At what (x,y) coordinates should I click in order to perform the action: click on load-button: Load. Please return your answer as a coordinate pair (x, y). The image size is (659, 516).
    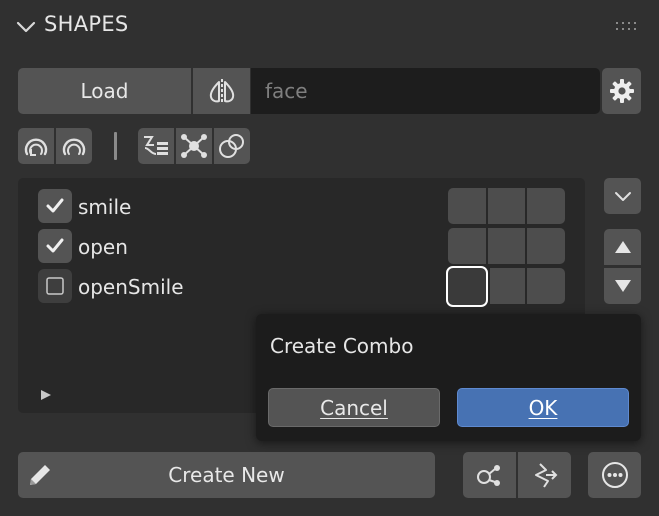
    Looking at the image, I should click on (104, 91).